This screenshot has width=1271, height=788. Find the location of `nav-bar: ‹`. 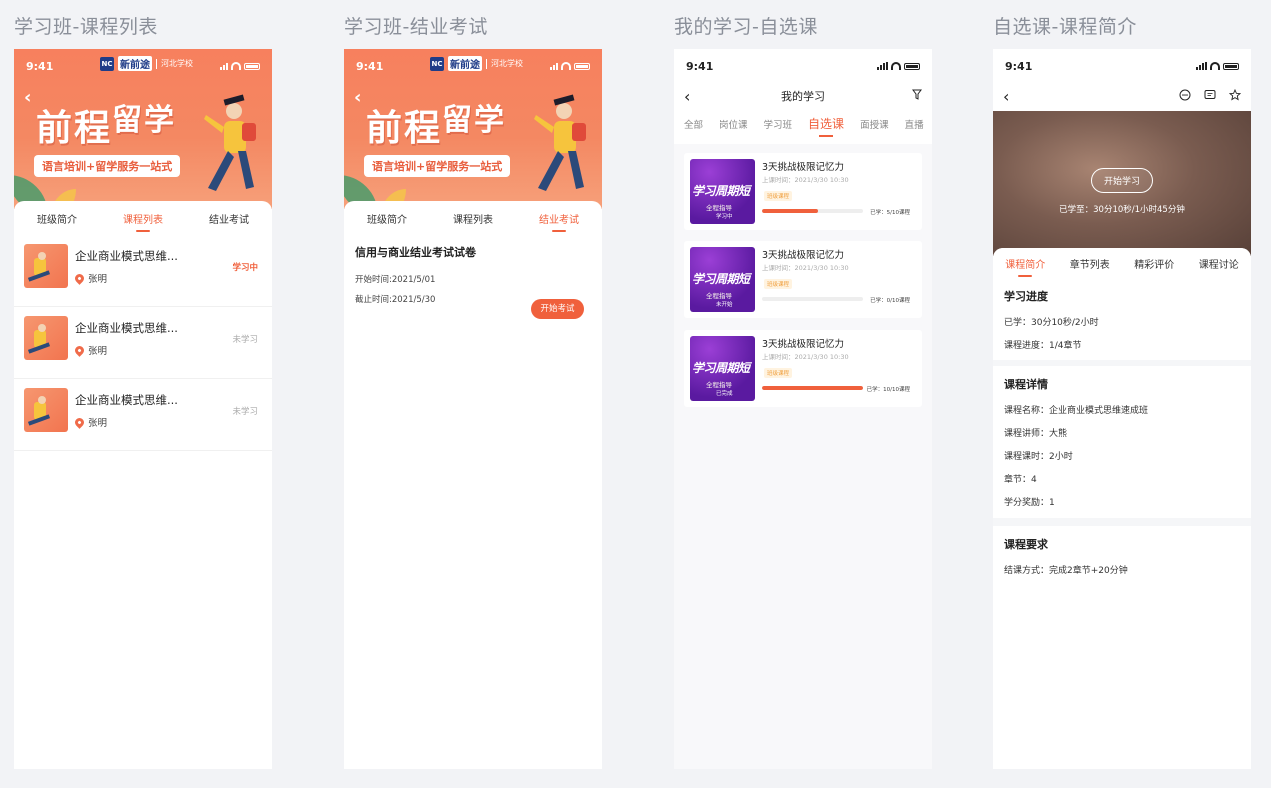

nav-bar: ‹ is located at coordinates (1122, 96).